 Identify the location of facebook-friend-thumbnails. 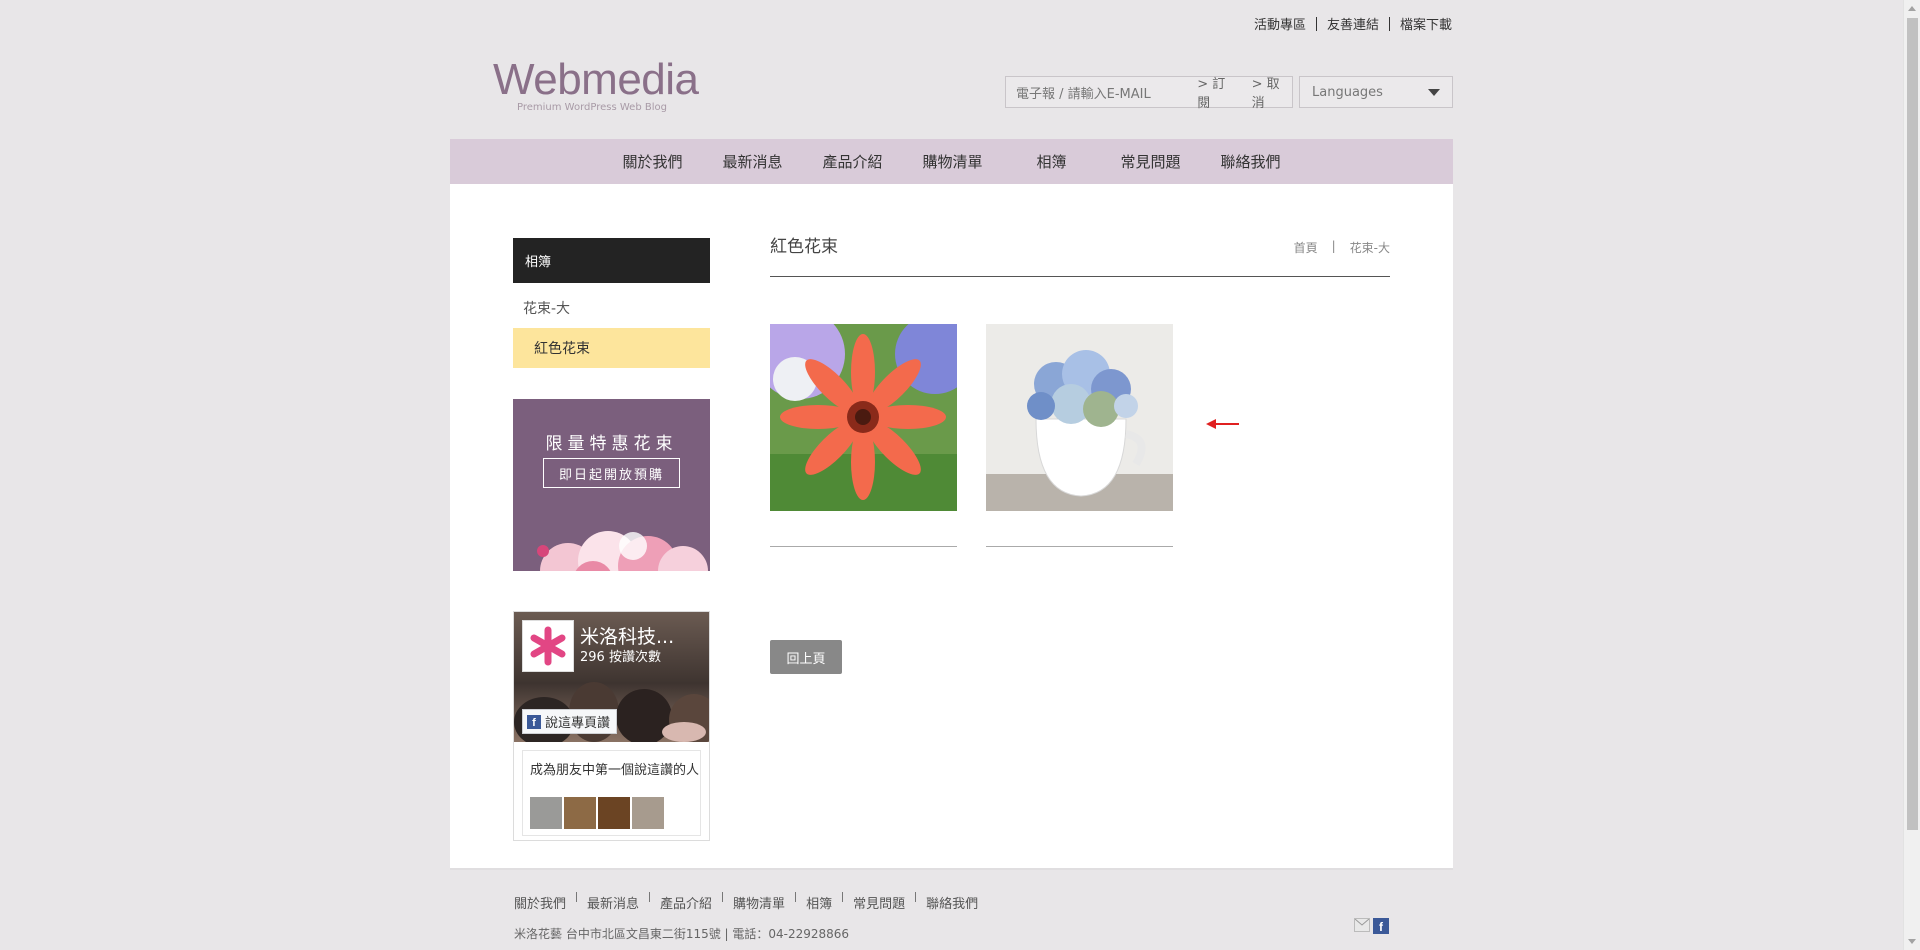
(597, 813).